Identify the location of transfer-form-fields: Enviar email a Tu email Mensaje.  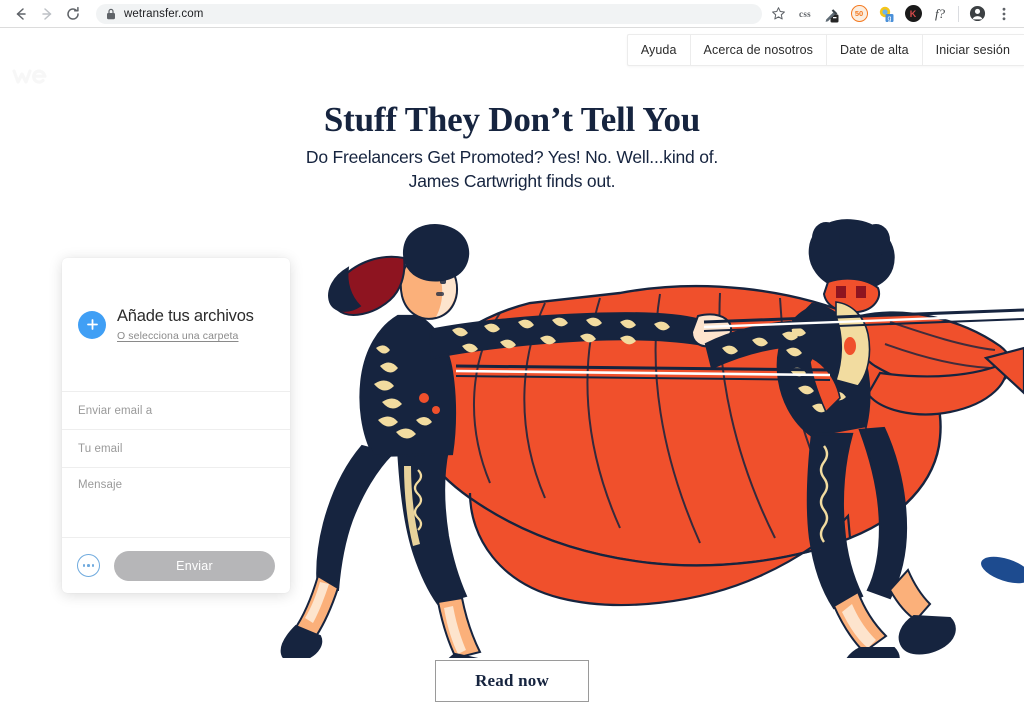
(176, 464).